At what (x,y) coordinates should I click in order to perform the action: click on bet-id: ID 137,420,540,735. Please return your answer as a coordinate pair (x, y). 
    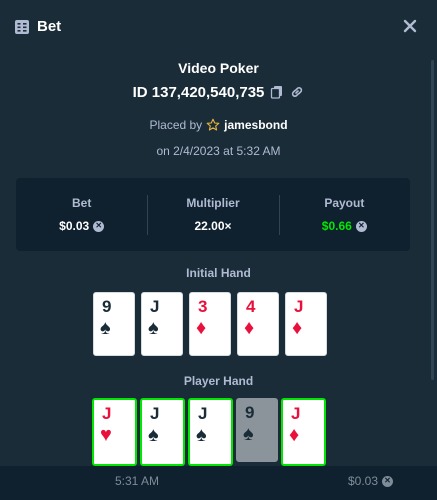
    Looking at the image, I should click on (198, 92).